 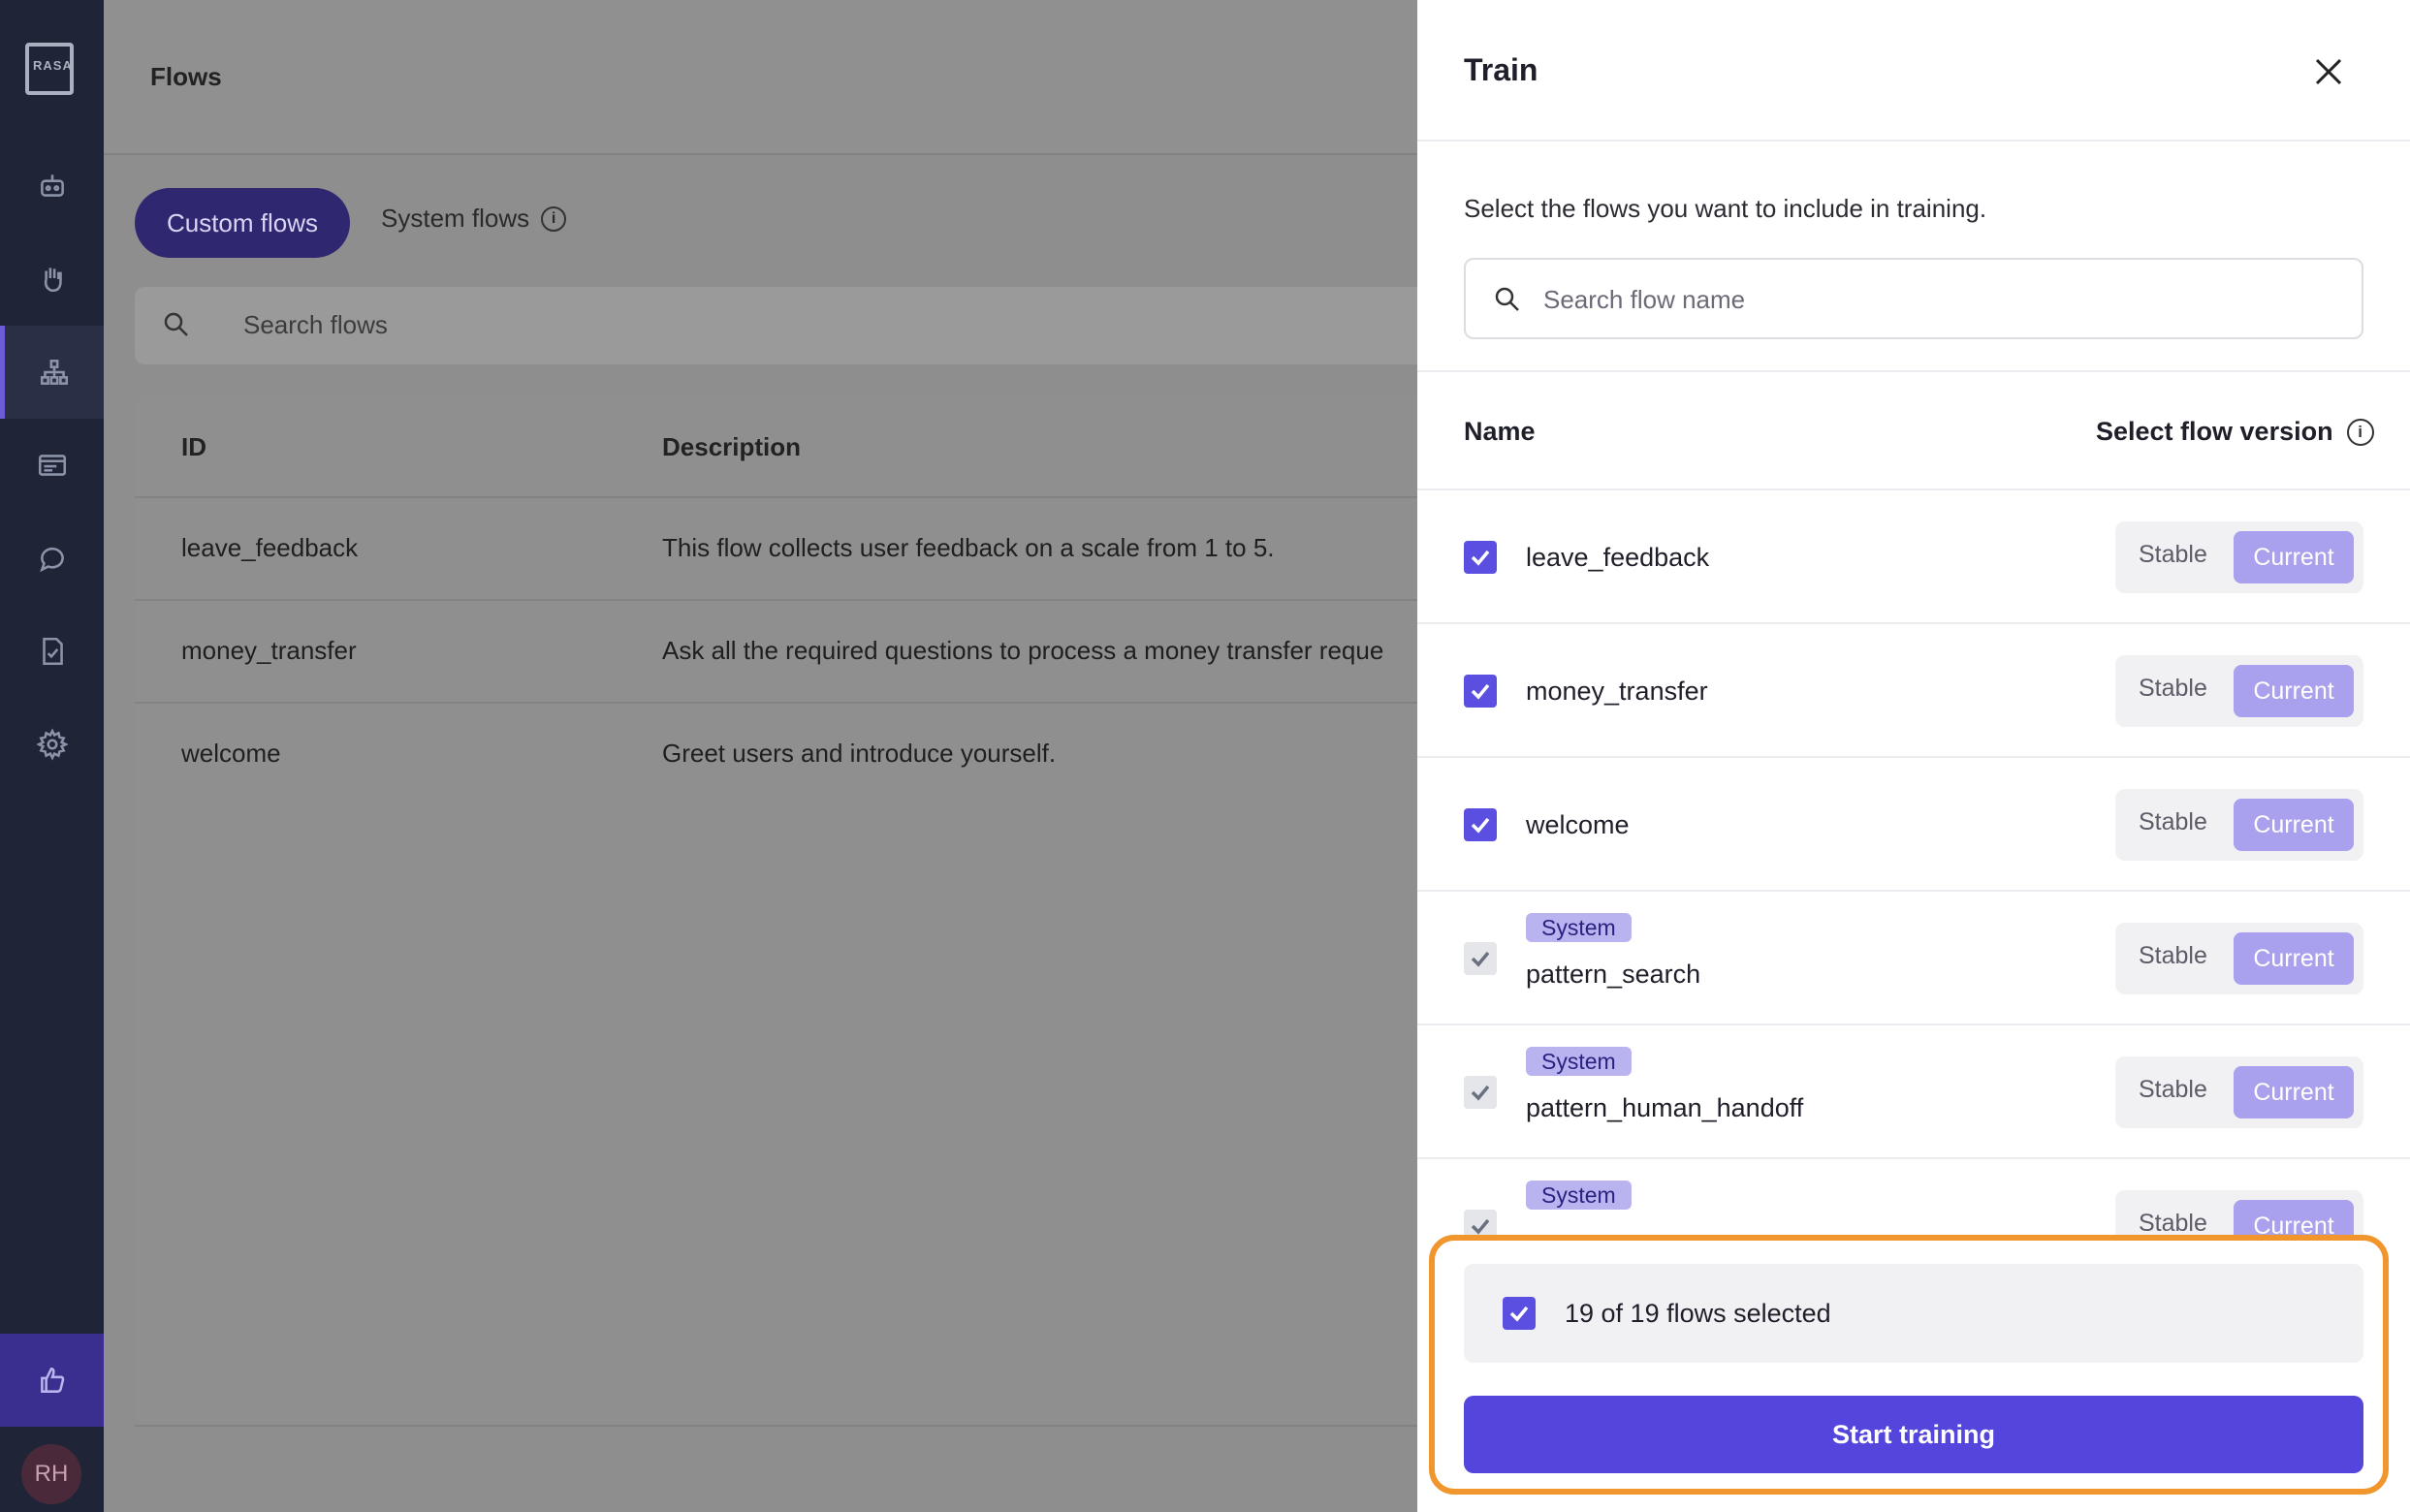 I want to click on cell-description: Greet users and introduce yourself., so click(x=860, y=754).